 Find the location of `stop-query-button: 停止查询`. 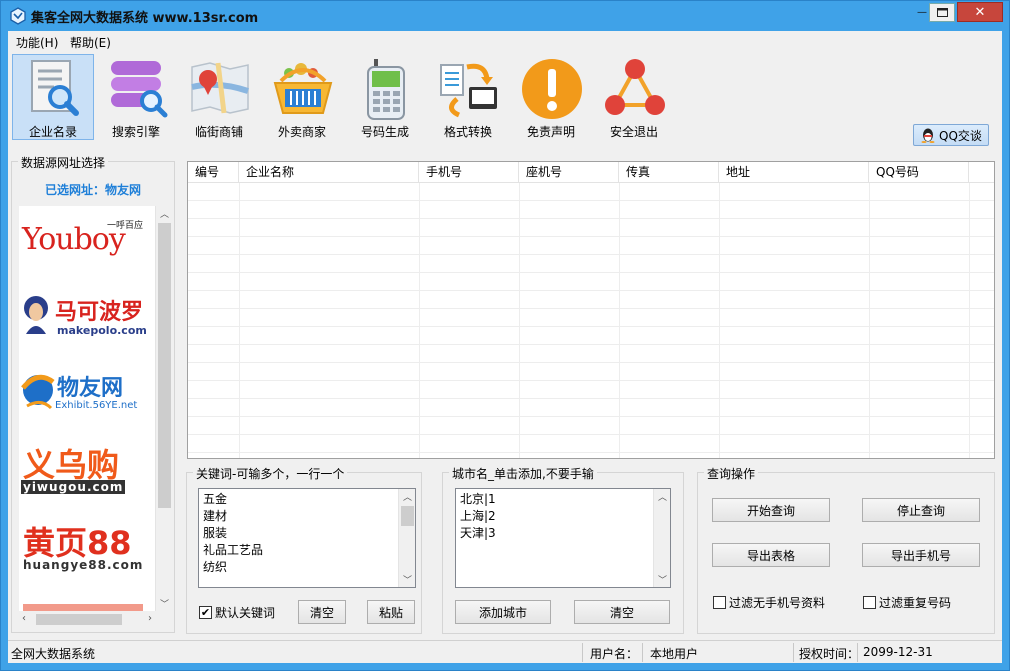

stop-query-button: 停止查询 is located at coordinates (921, 510).